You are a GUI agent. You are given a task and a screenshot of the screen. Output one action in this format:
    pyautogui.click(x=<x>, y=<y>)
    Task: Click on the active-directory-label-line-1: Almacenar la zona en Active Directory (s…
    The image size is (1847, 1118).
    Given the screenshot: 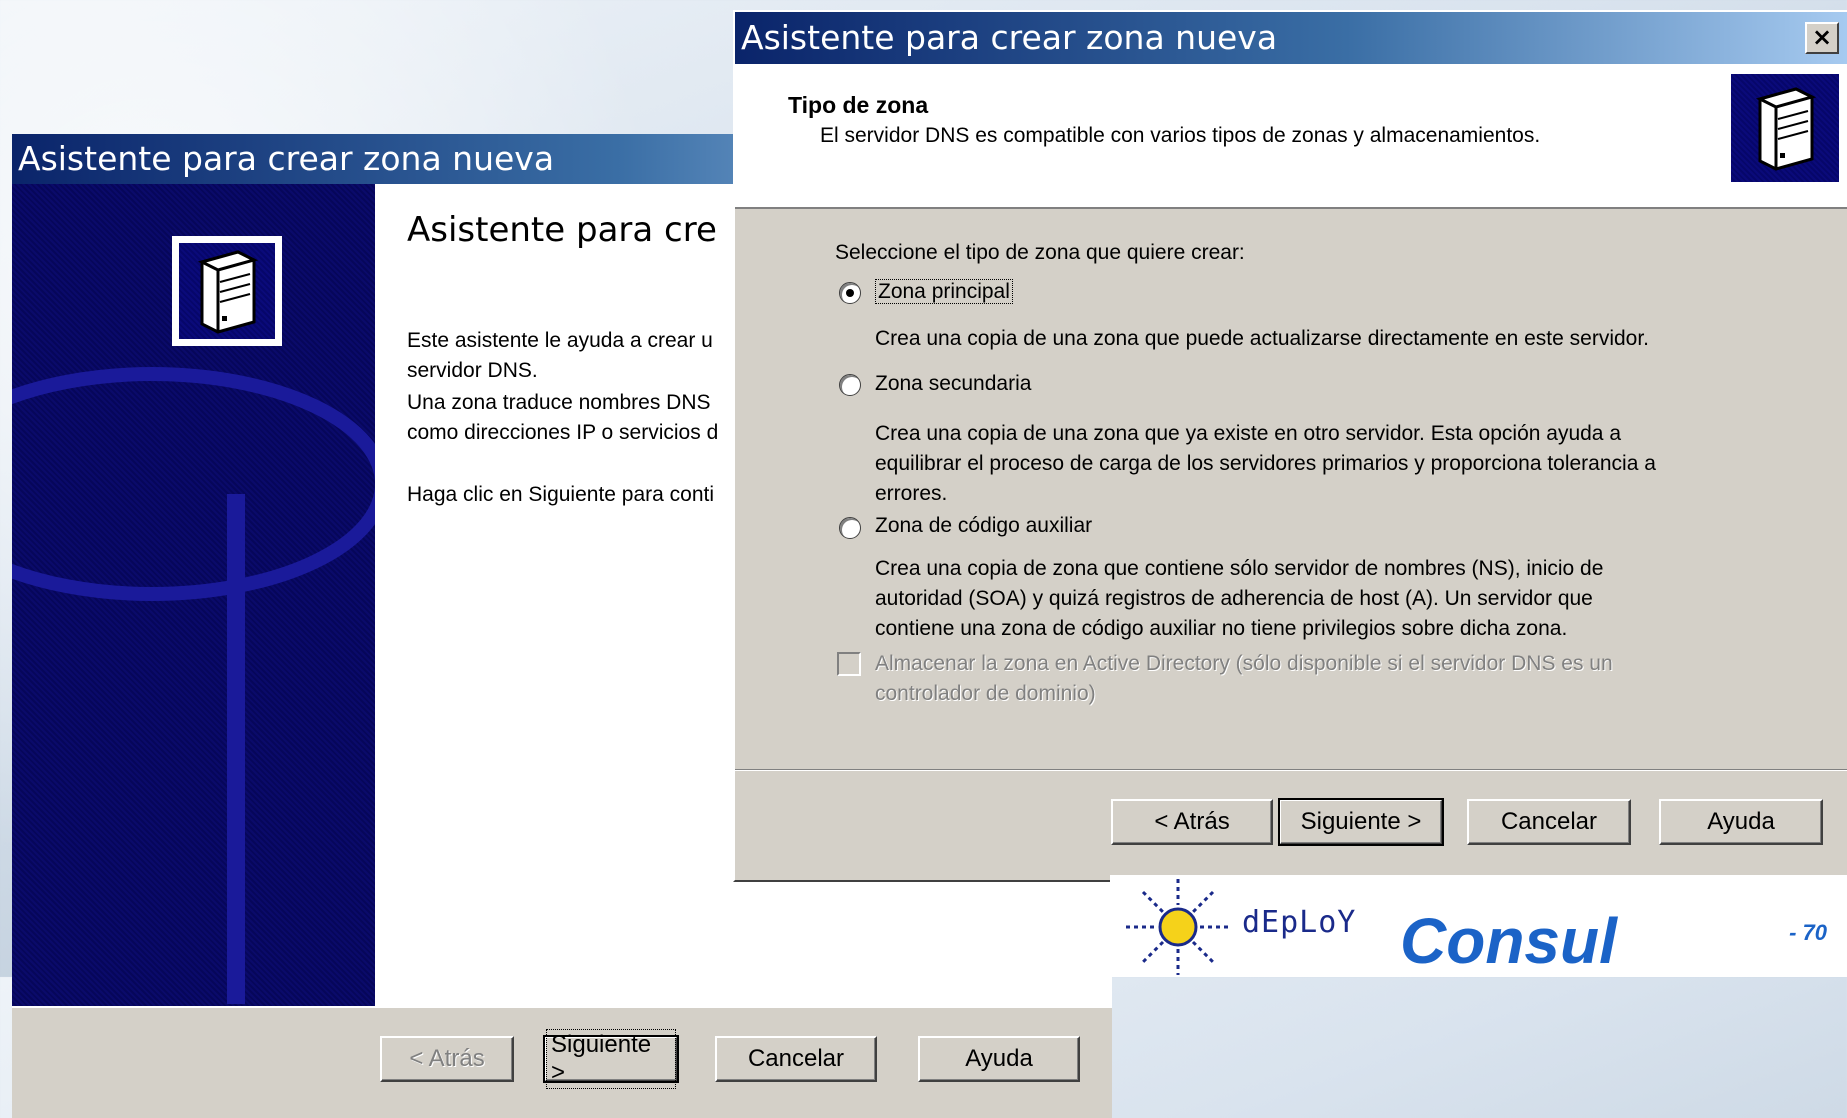 What is the action you would take?
    pyautogui.click(x=1244, y=663)
    